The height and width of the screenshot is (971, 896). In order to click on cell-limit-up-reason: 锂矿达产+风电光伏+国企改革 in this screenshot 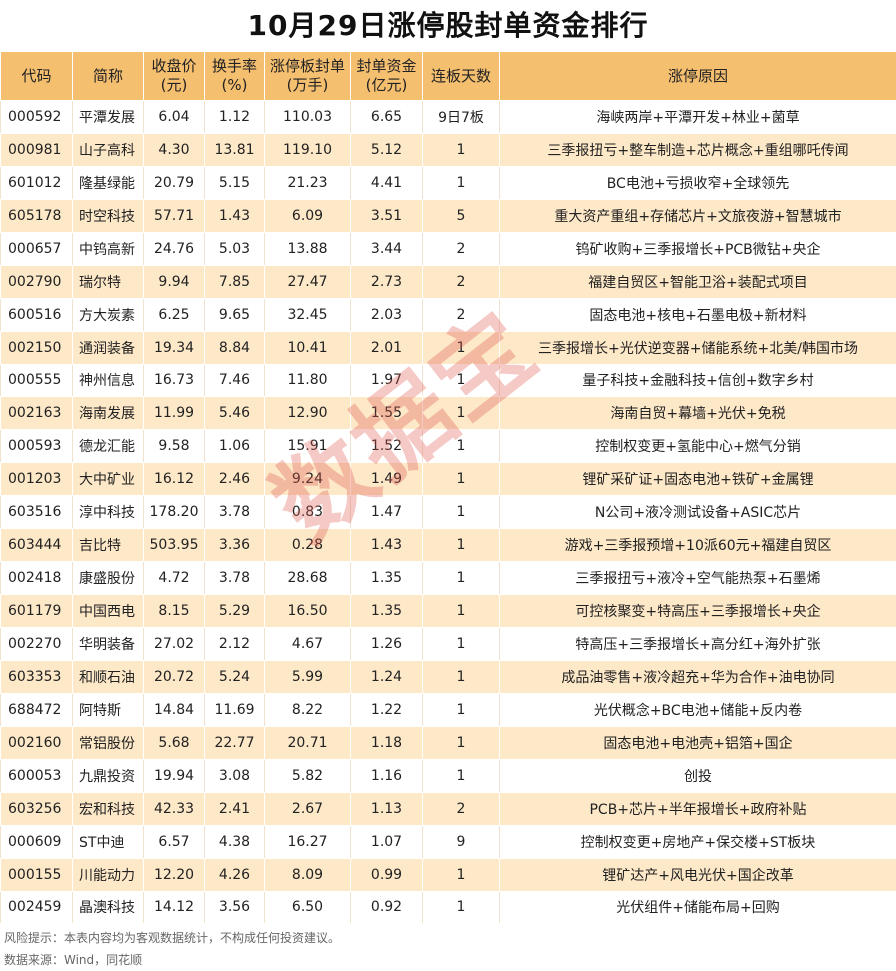, I will do `click(697, 874)`.